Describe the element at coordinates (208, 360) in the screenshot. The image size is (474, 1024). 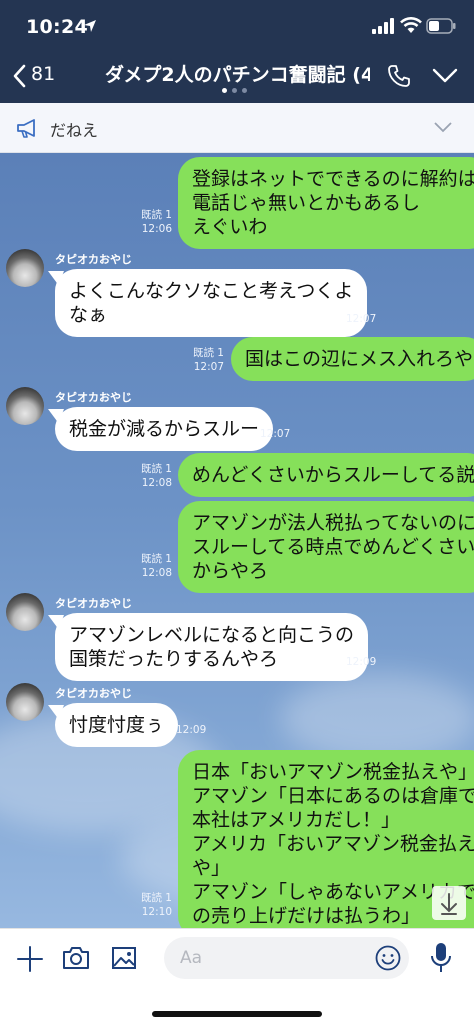
I see `read-receipt: 既読 1 12:07` at that location.